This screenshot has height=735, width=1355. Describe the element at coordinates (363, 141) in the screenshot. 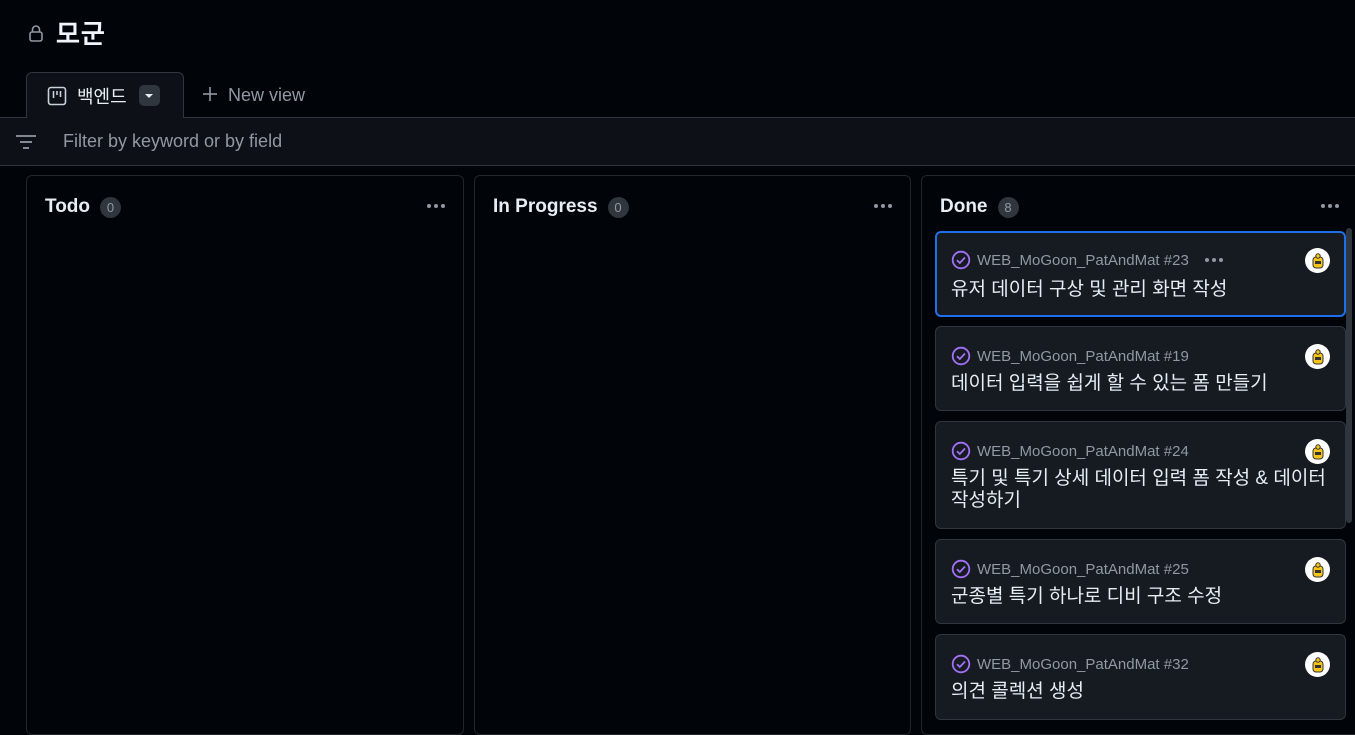

I see `filter-input` at that location.